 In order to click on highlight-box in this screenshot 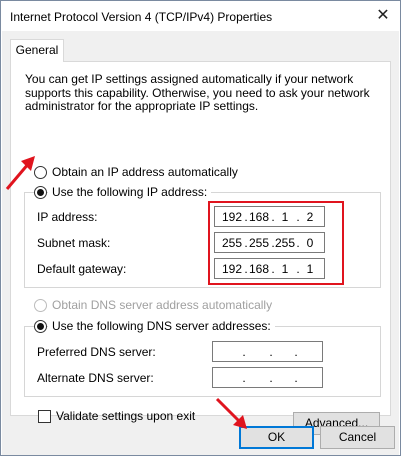, I will do `click(276, 243)`.